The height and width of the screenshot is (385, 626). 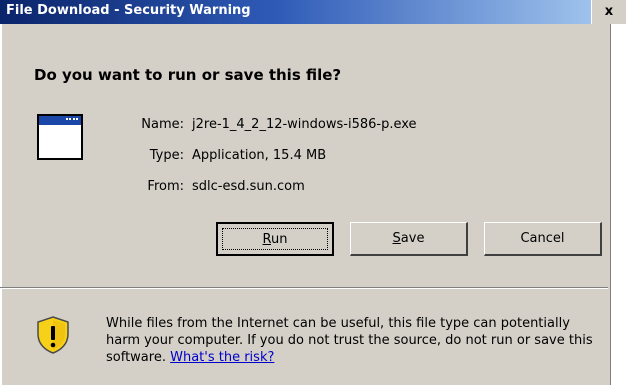 I want to click on whats-the-risk-link: What's the risk?, so click(x=222, y=357).